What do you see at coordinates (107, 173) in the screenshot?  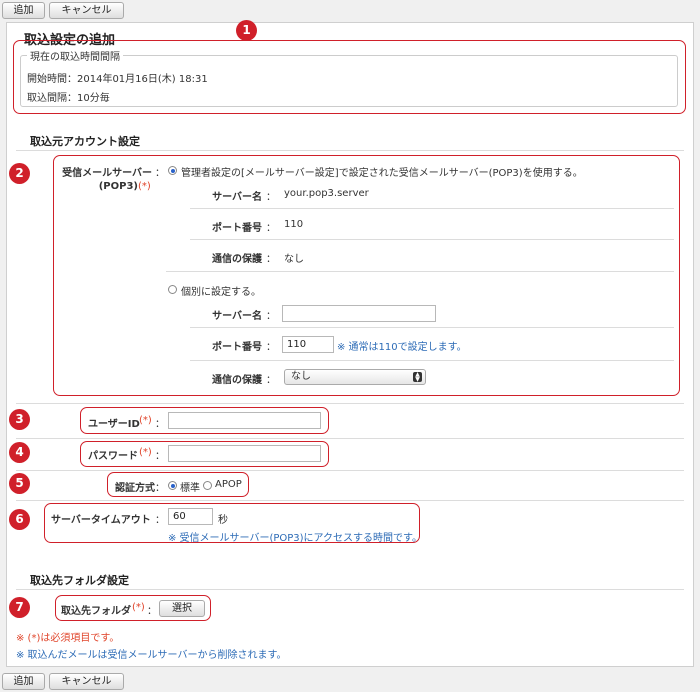 I see `incoming-server-label: 受信メールサーバー` at bounding box center [107, 173].